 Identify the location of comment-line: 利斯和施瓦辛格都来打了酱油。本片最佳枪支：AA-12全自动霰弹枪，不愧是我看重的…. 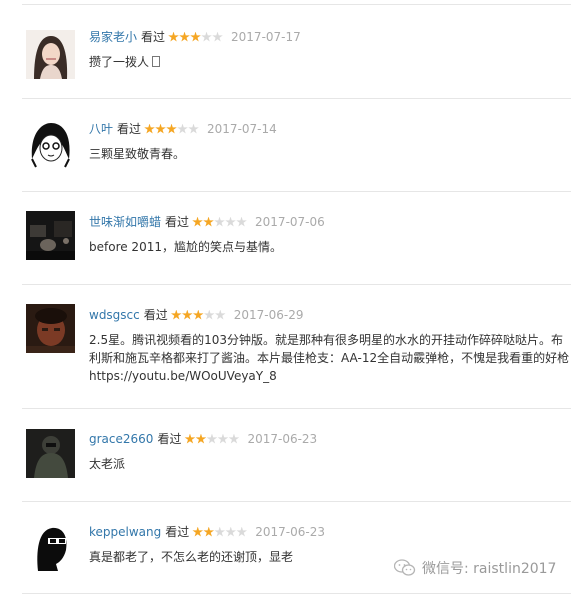
(329, 358).